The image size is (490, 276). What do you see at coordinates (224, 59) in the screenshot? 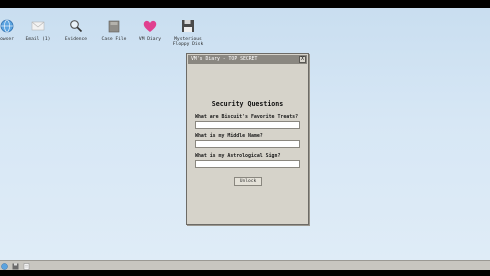
I see `window-title: VM's Diary - TOP SECRET` at bounding box center [224, 59].